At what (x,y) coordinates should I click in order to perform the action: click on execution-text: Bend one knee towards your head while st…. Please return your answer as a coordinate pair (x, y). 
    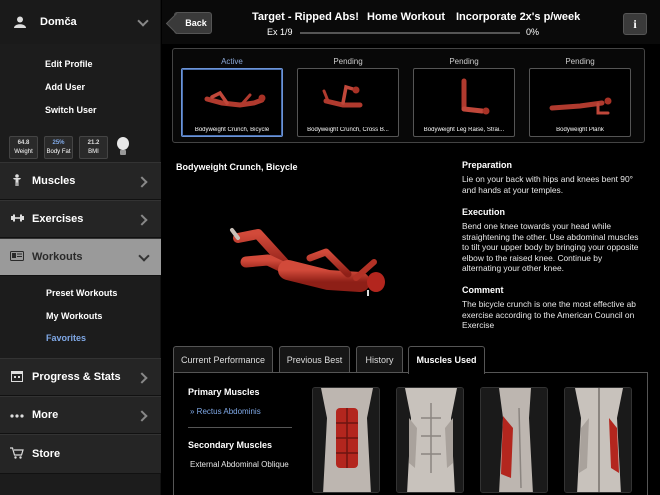
    Looking at the image, I should click on (550, 247).